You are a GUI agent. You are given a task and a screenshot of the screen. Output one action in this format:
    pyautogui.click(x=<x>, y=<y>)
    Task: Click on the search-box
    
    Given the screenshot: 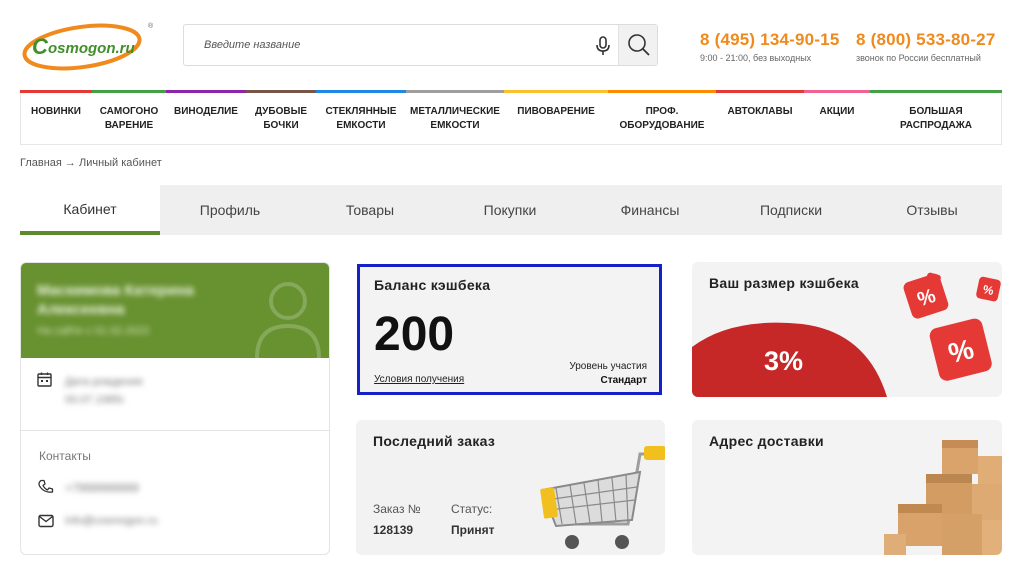 What is the action you would take?
    pyautogui.click(x=420, y=45)
    